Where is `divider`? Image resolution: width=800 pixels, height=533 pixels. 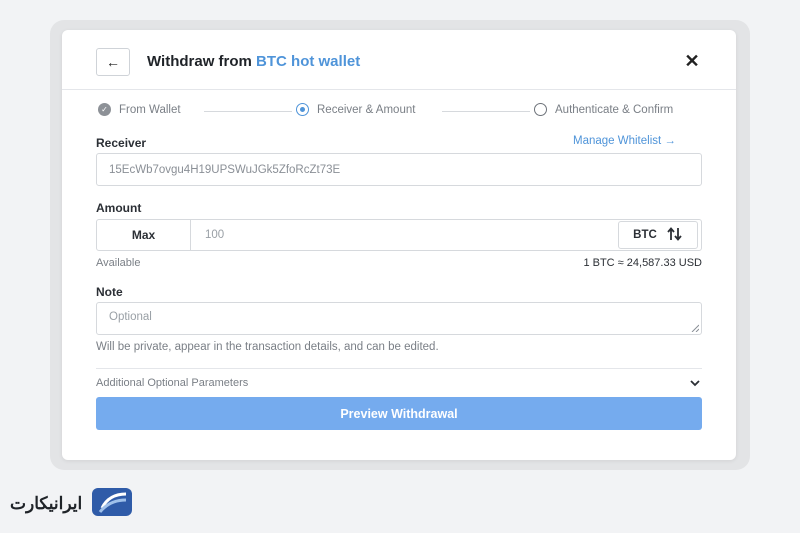
divider is located at coordinates (399, 368).